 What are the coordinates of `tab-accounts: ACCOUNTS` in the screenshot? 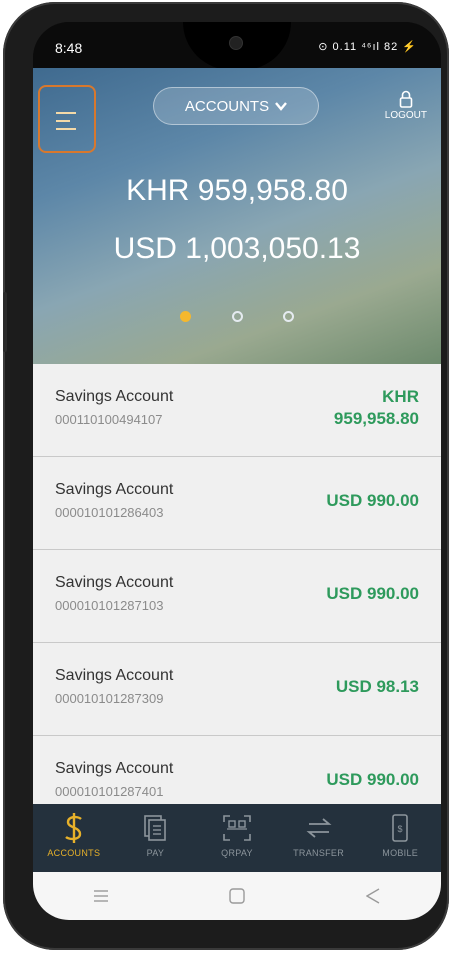 It's located at (74, 838).